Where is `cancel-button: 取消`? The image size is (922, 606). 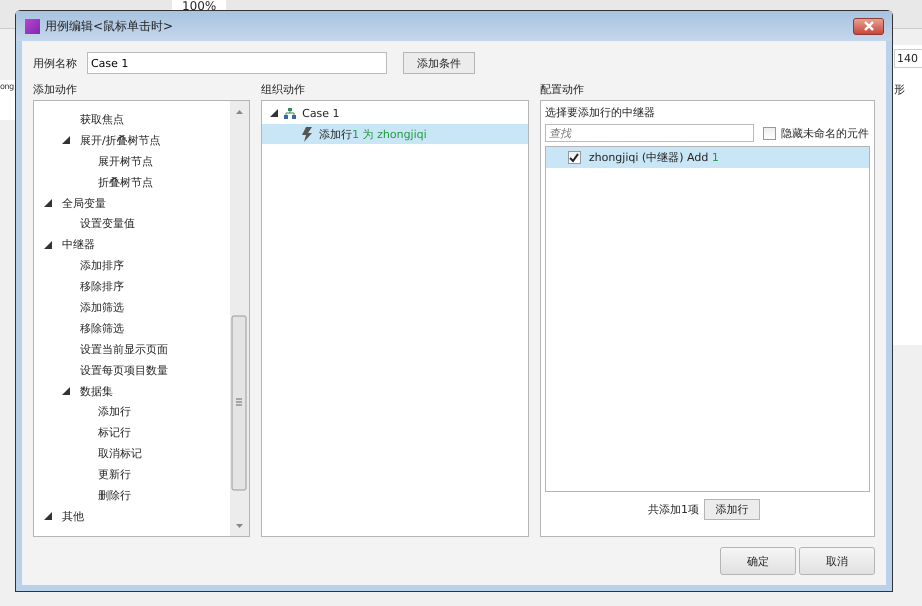
cancel-button: 取消 is located at coordinates (837, 561).